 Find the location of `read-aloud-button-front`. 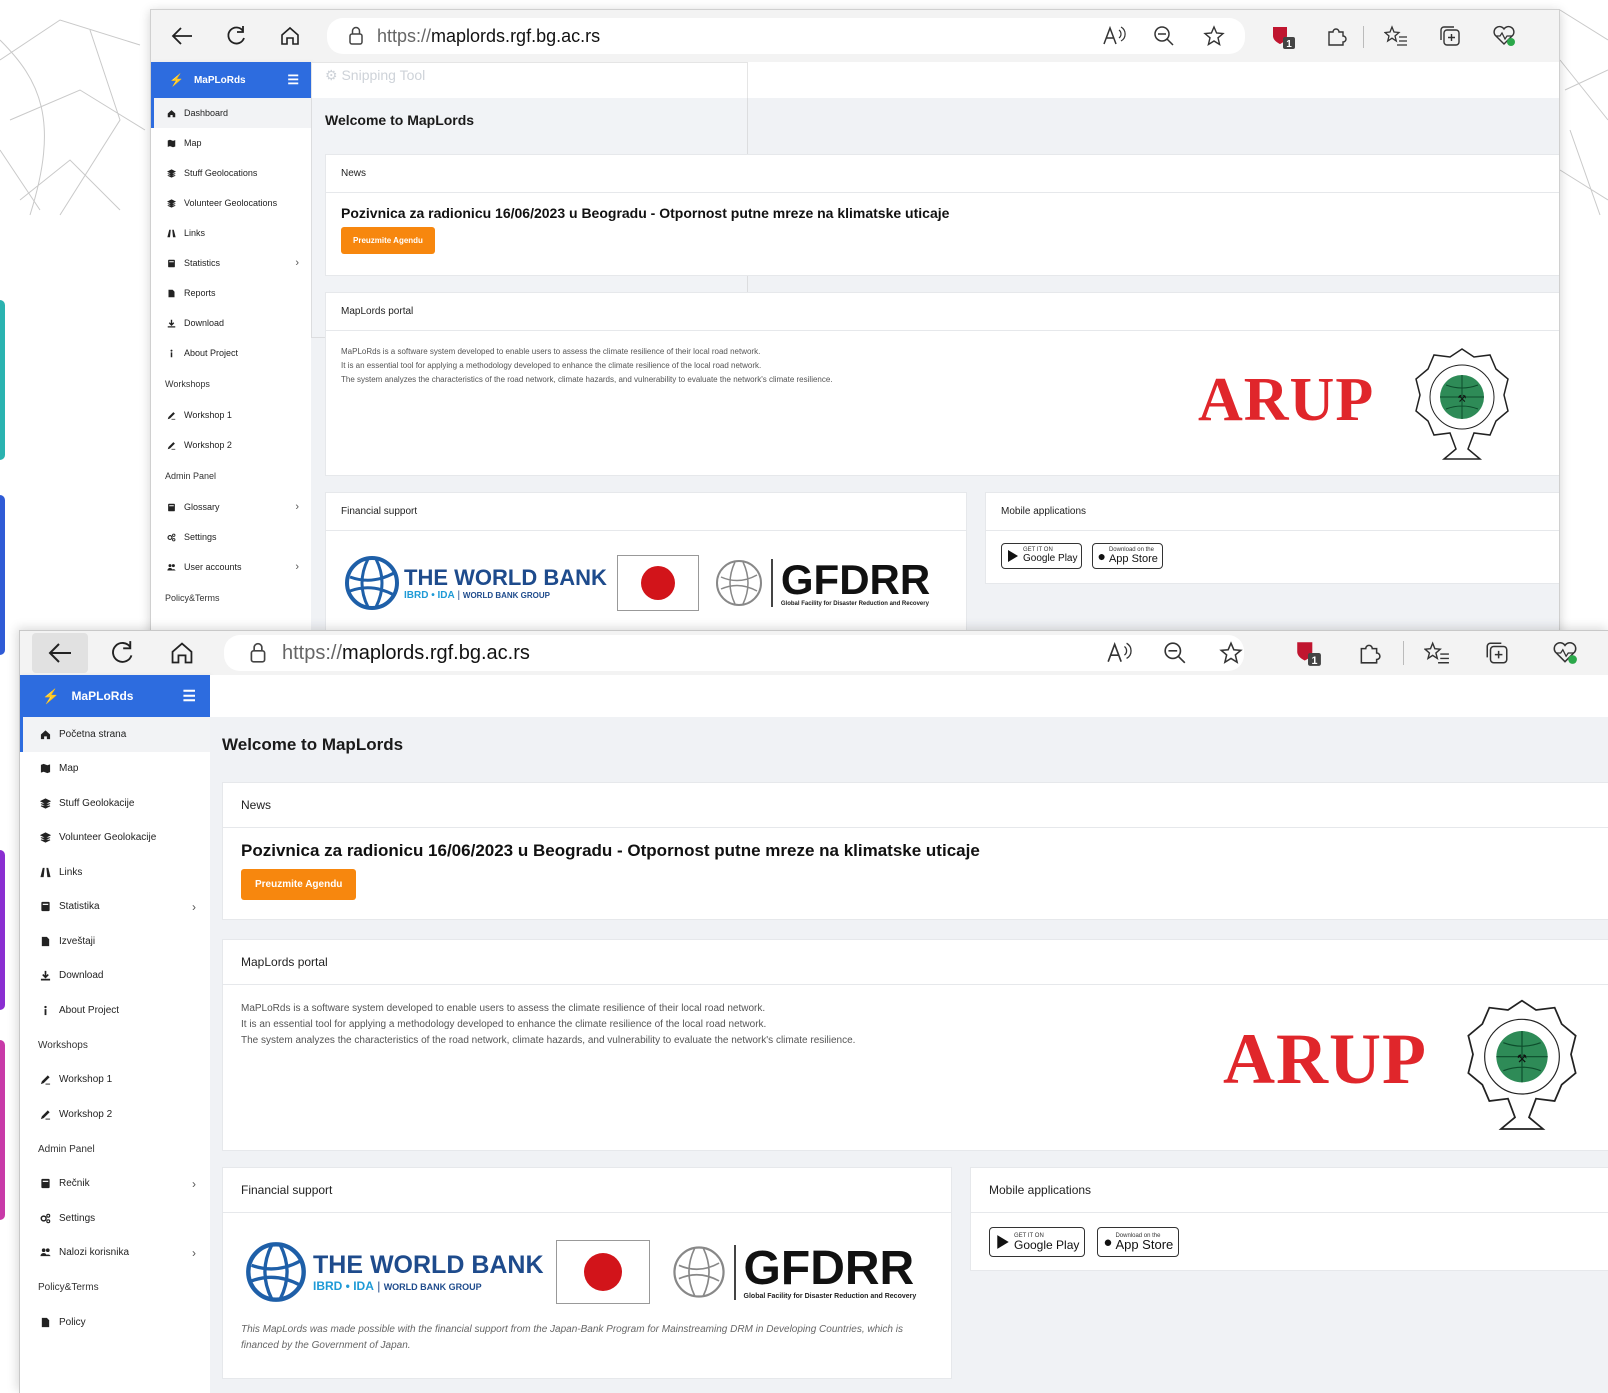

read-aloud-button-front is located at coordinates (1119, 653).